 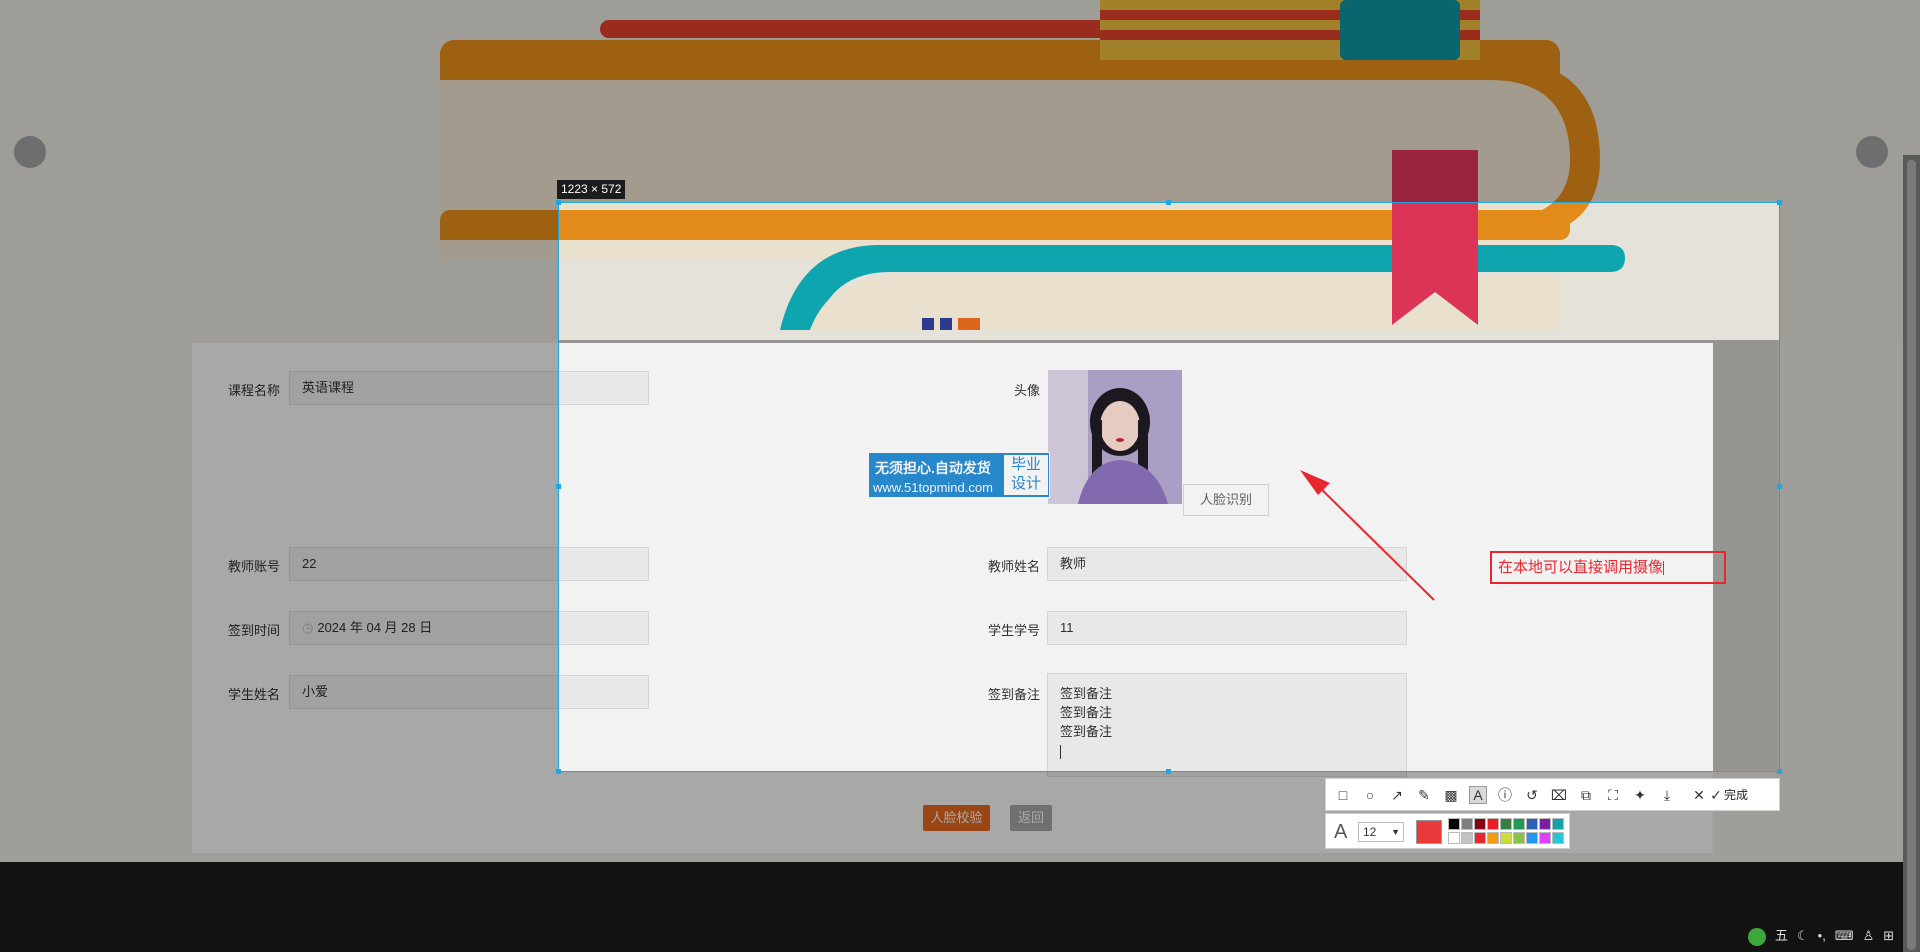 I want to click on system-tray: 五 ☾ •, ⌨ ♙ ⊞, so click(x=1825, y=936).